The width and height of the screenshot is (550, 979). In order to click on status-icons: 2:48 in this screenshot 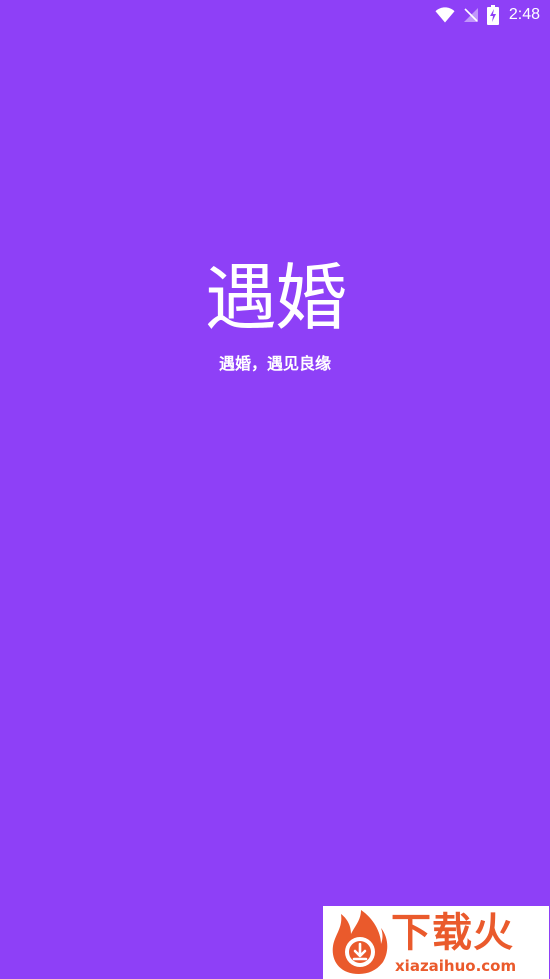, I will do `click(487, 15)`.